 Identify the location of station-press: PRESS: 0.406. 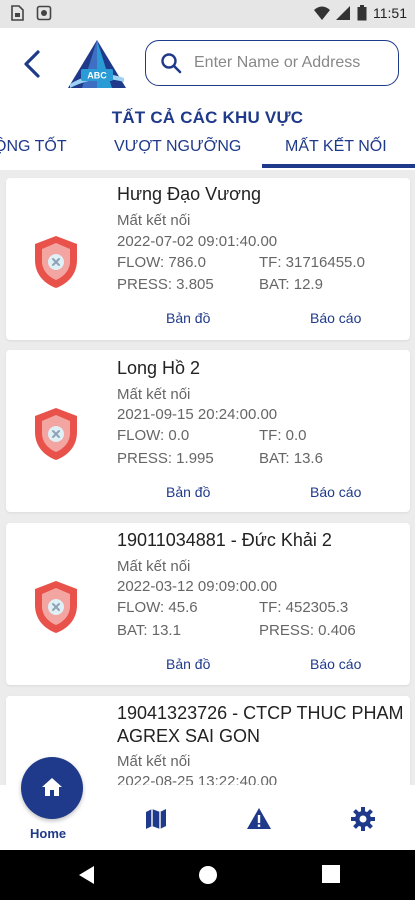
(307, 630).